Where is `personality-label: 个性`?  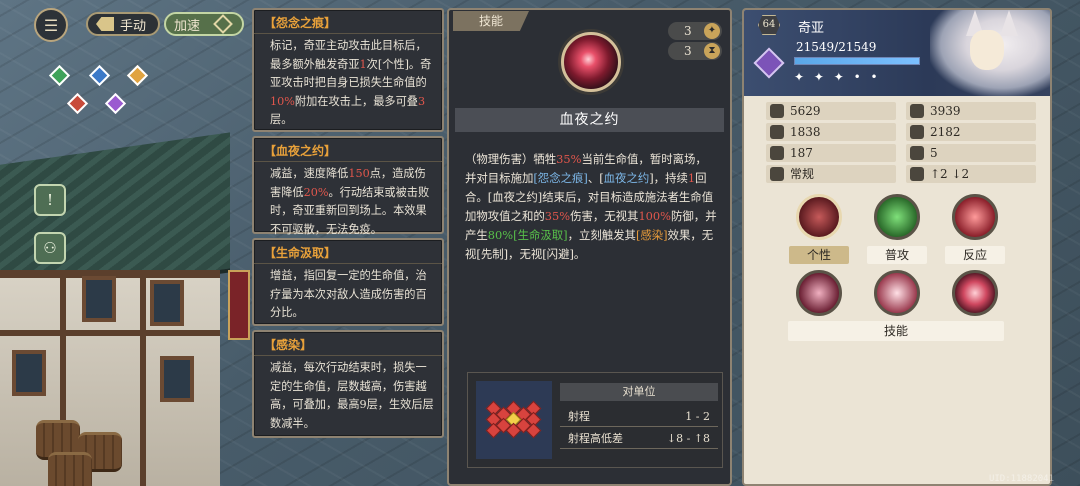 personality-label: 个性 is located at coordinates (819, 255).